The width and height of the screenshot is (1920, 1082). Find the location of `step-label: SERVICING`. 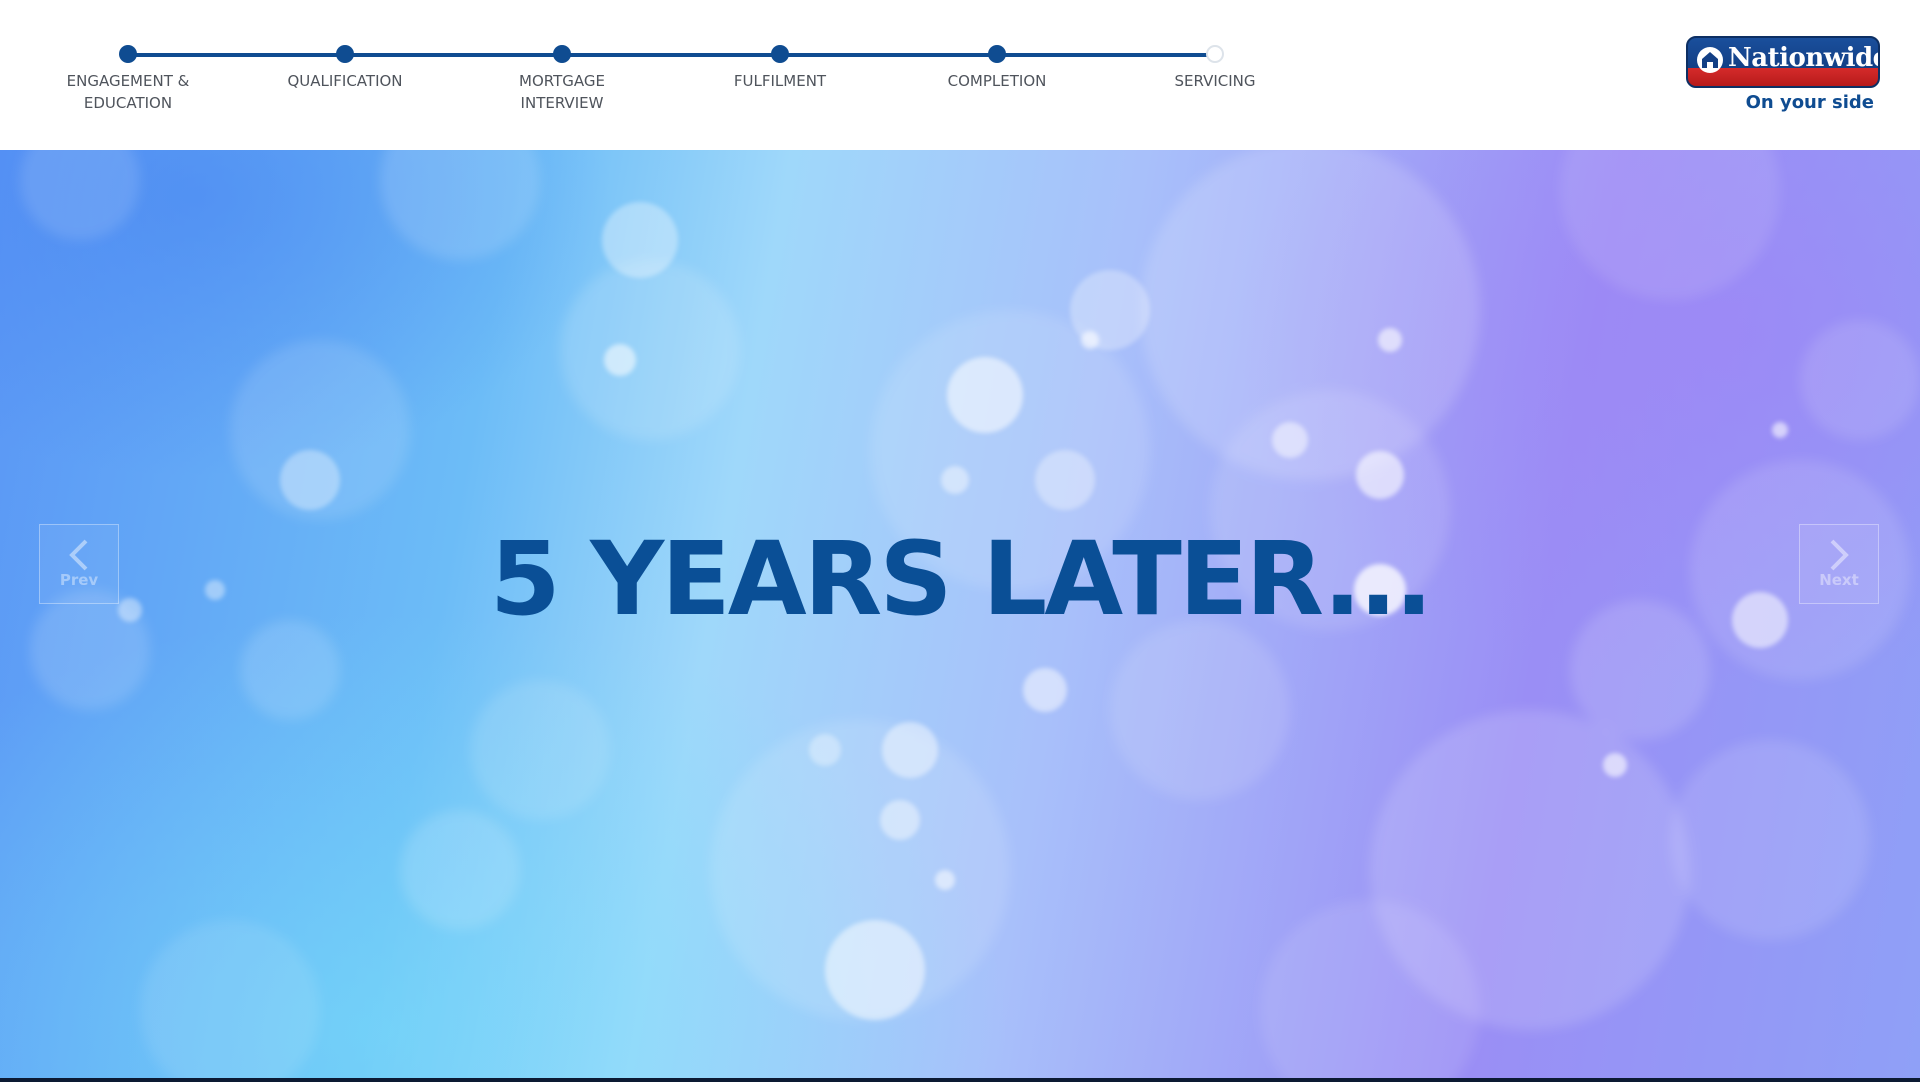

step-label: SERVICING is located at coordinates (1215, 81).